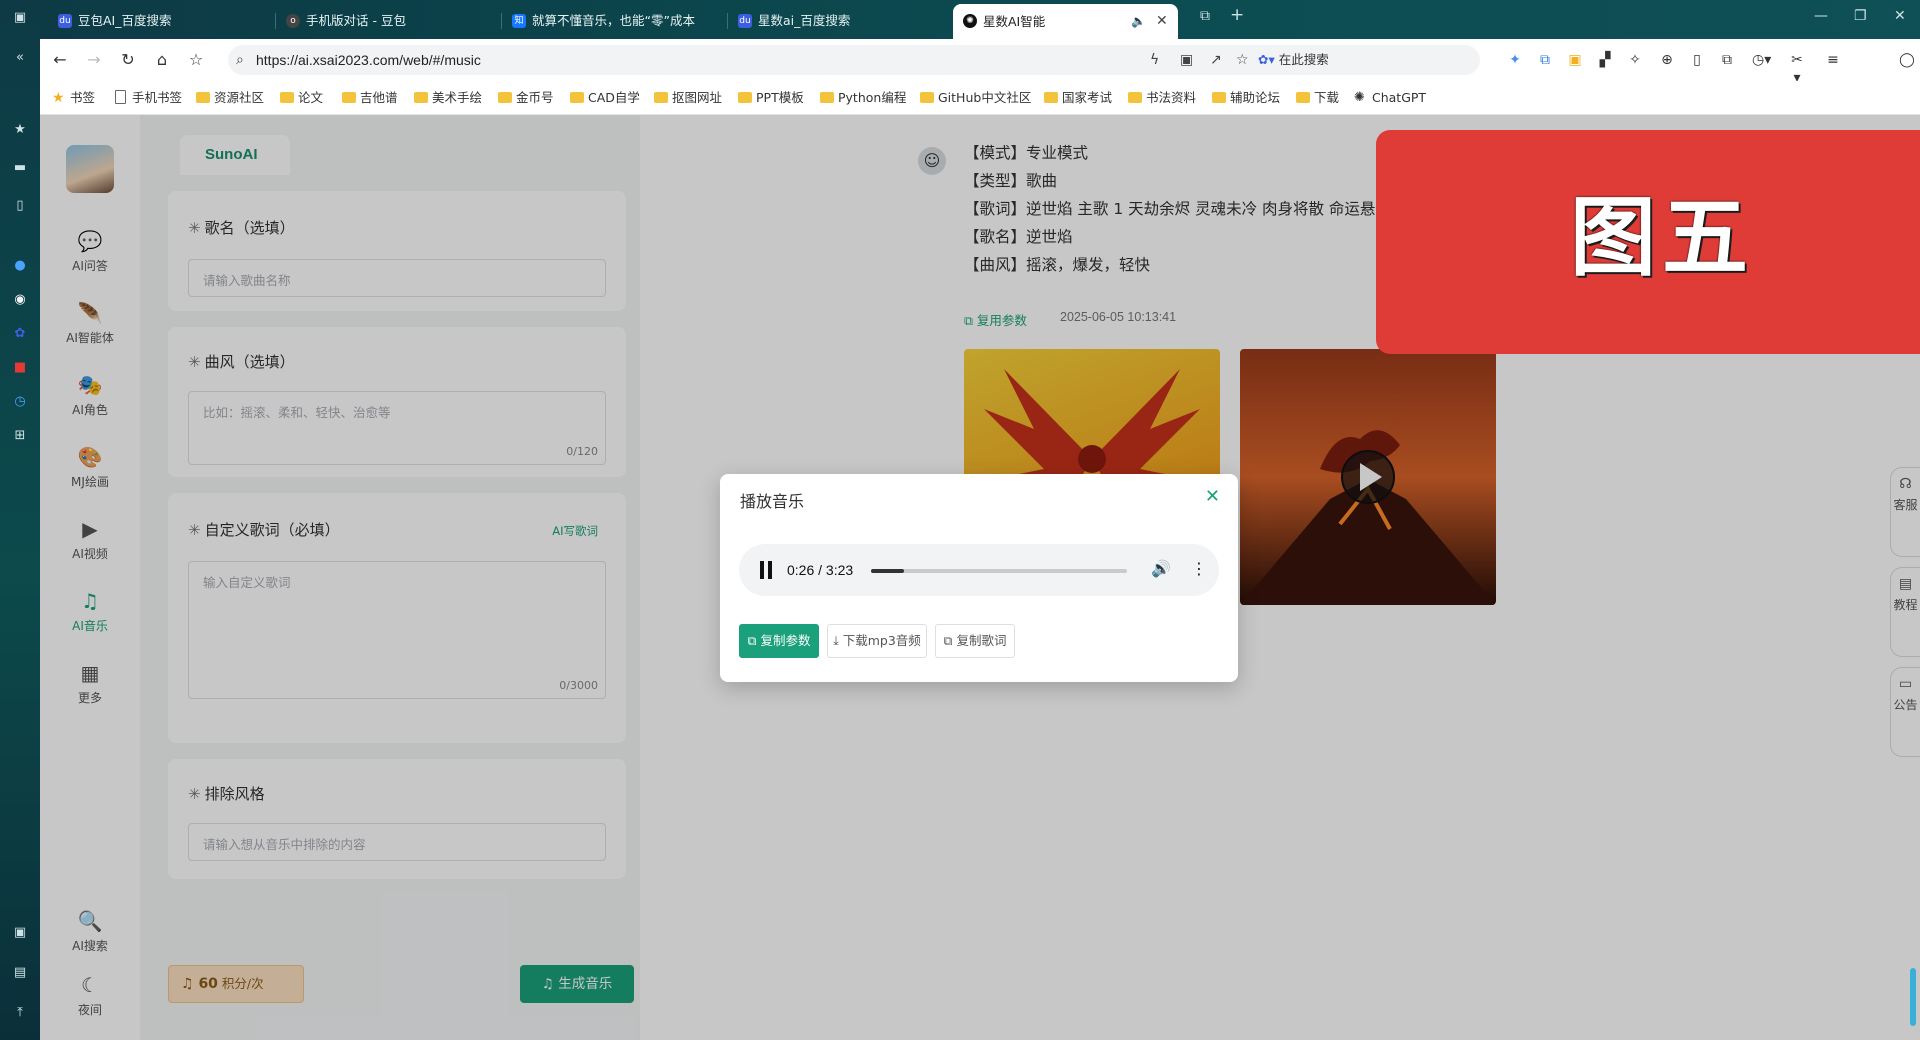  I want to click on history-icon: ◷▾, so click(1761, 60).